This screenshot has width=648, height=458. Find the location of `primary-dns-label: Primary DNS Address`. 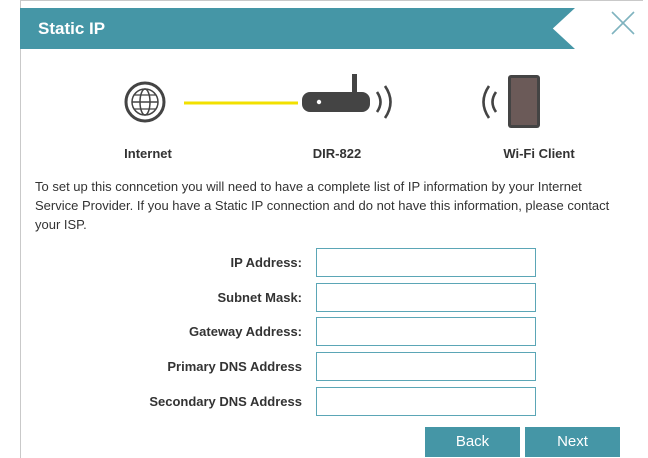

primary-dns-label: Primary DNS Address is located at coordinates (234, 366).